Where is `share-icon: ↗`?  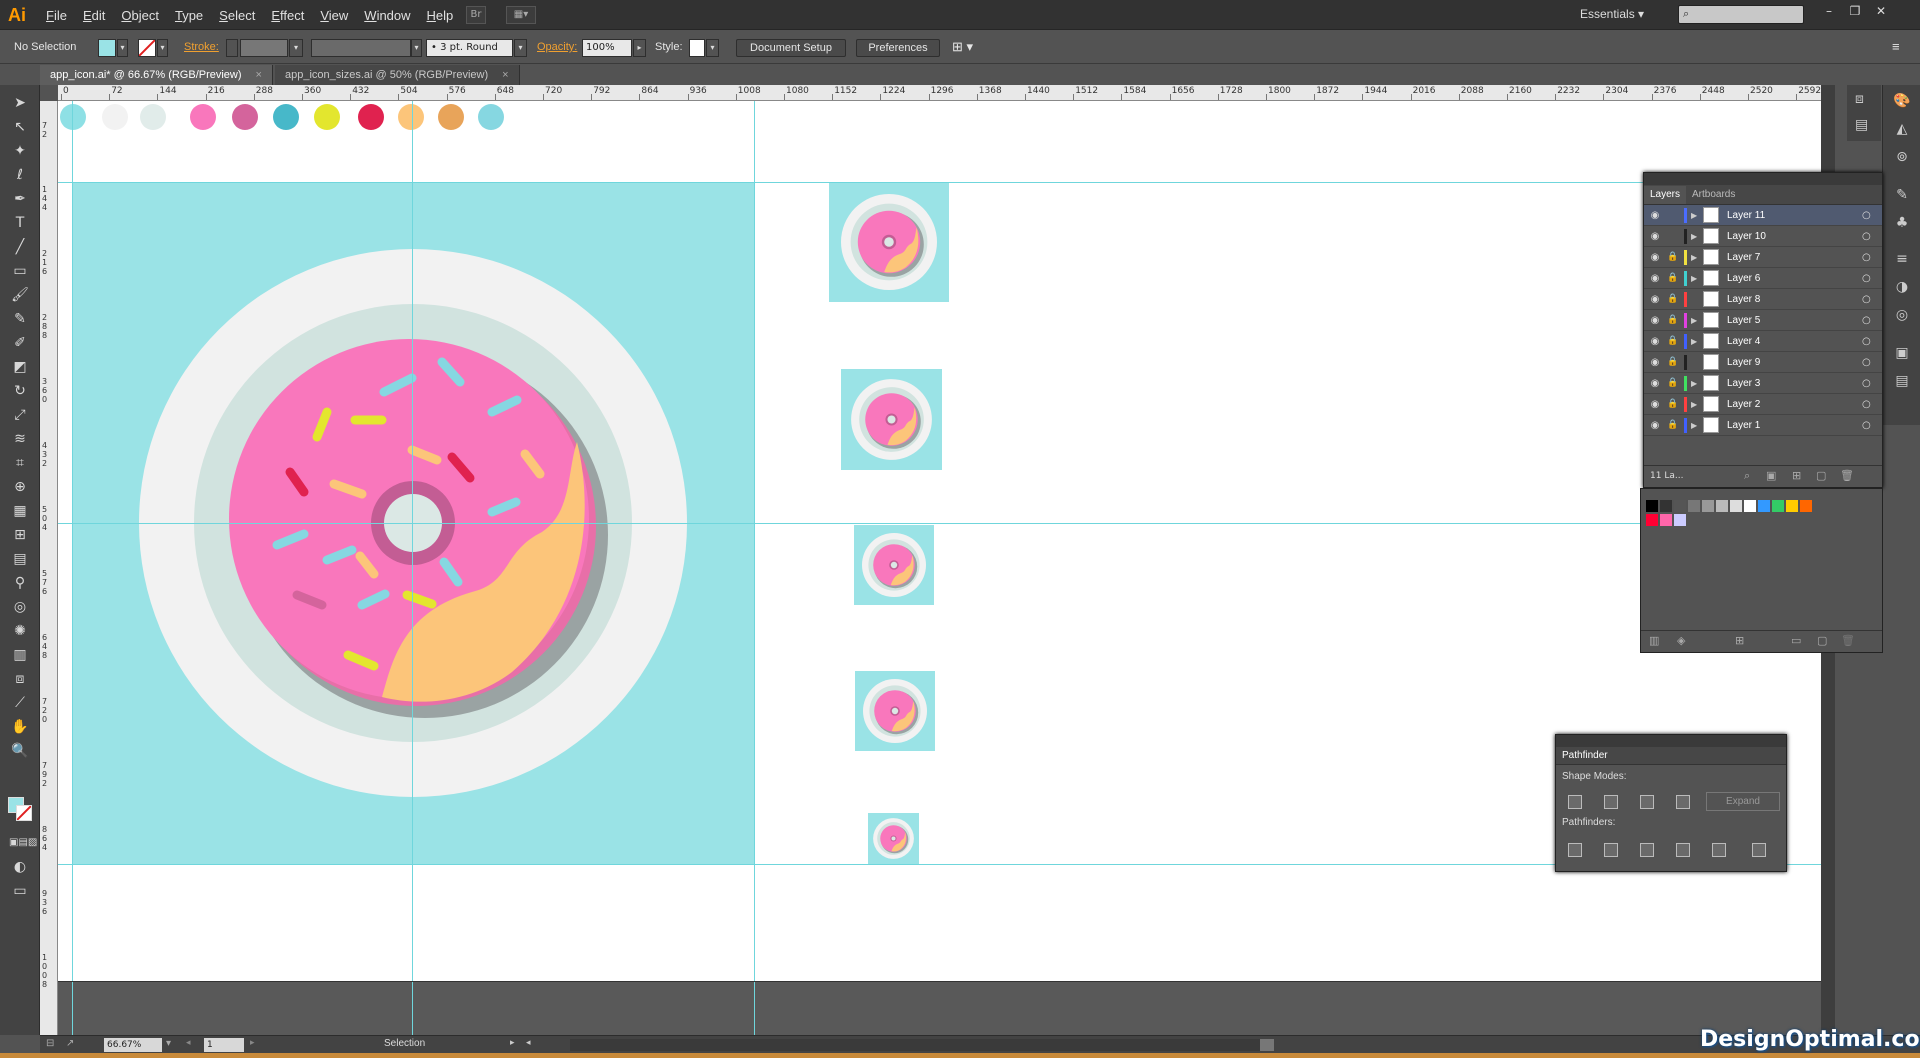
share-icon: ↗ is located at coordinates (70, 1043).